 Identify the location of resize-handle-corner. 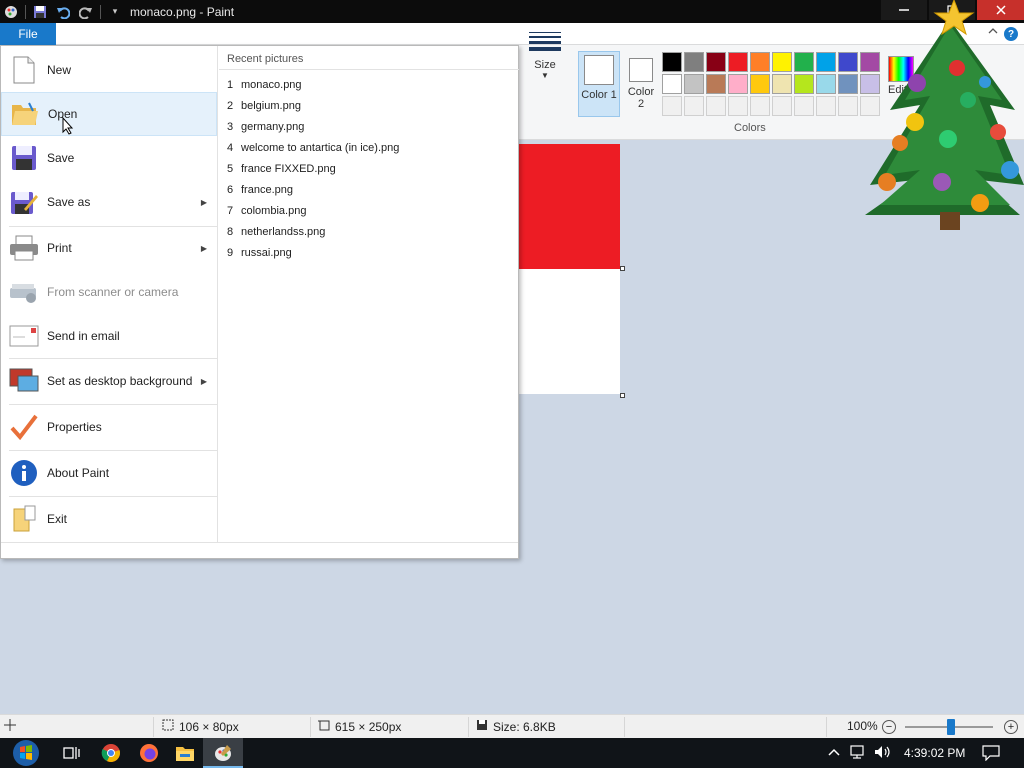
(622, 395).